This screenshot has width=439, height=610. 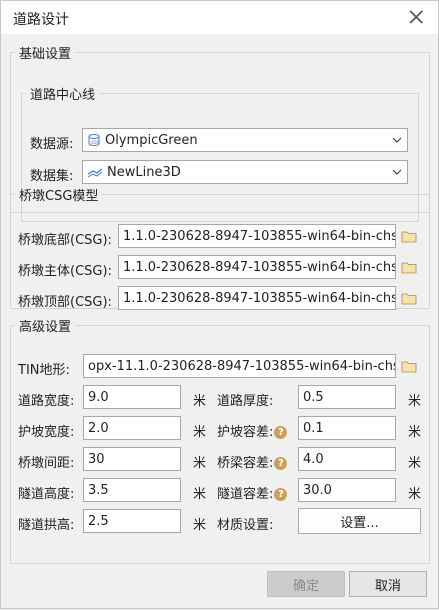 What do you see at coordinates (46, 494) in the screenshot?
I see `tunnel-height-label: 隧道高度:` at bounding box center [46, 494].